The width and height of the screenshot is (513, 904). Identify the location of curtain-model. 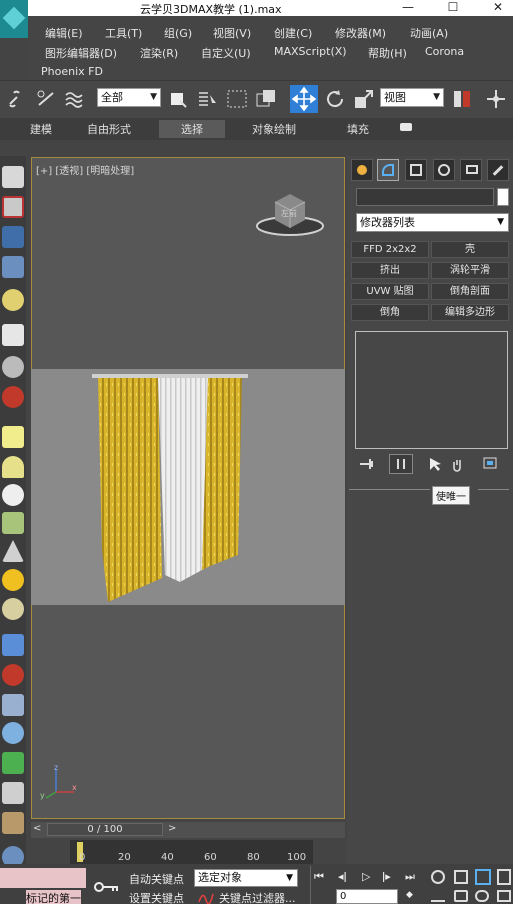
(170, 487).